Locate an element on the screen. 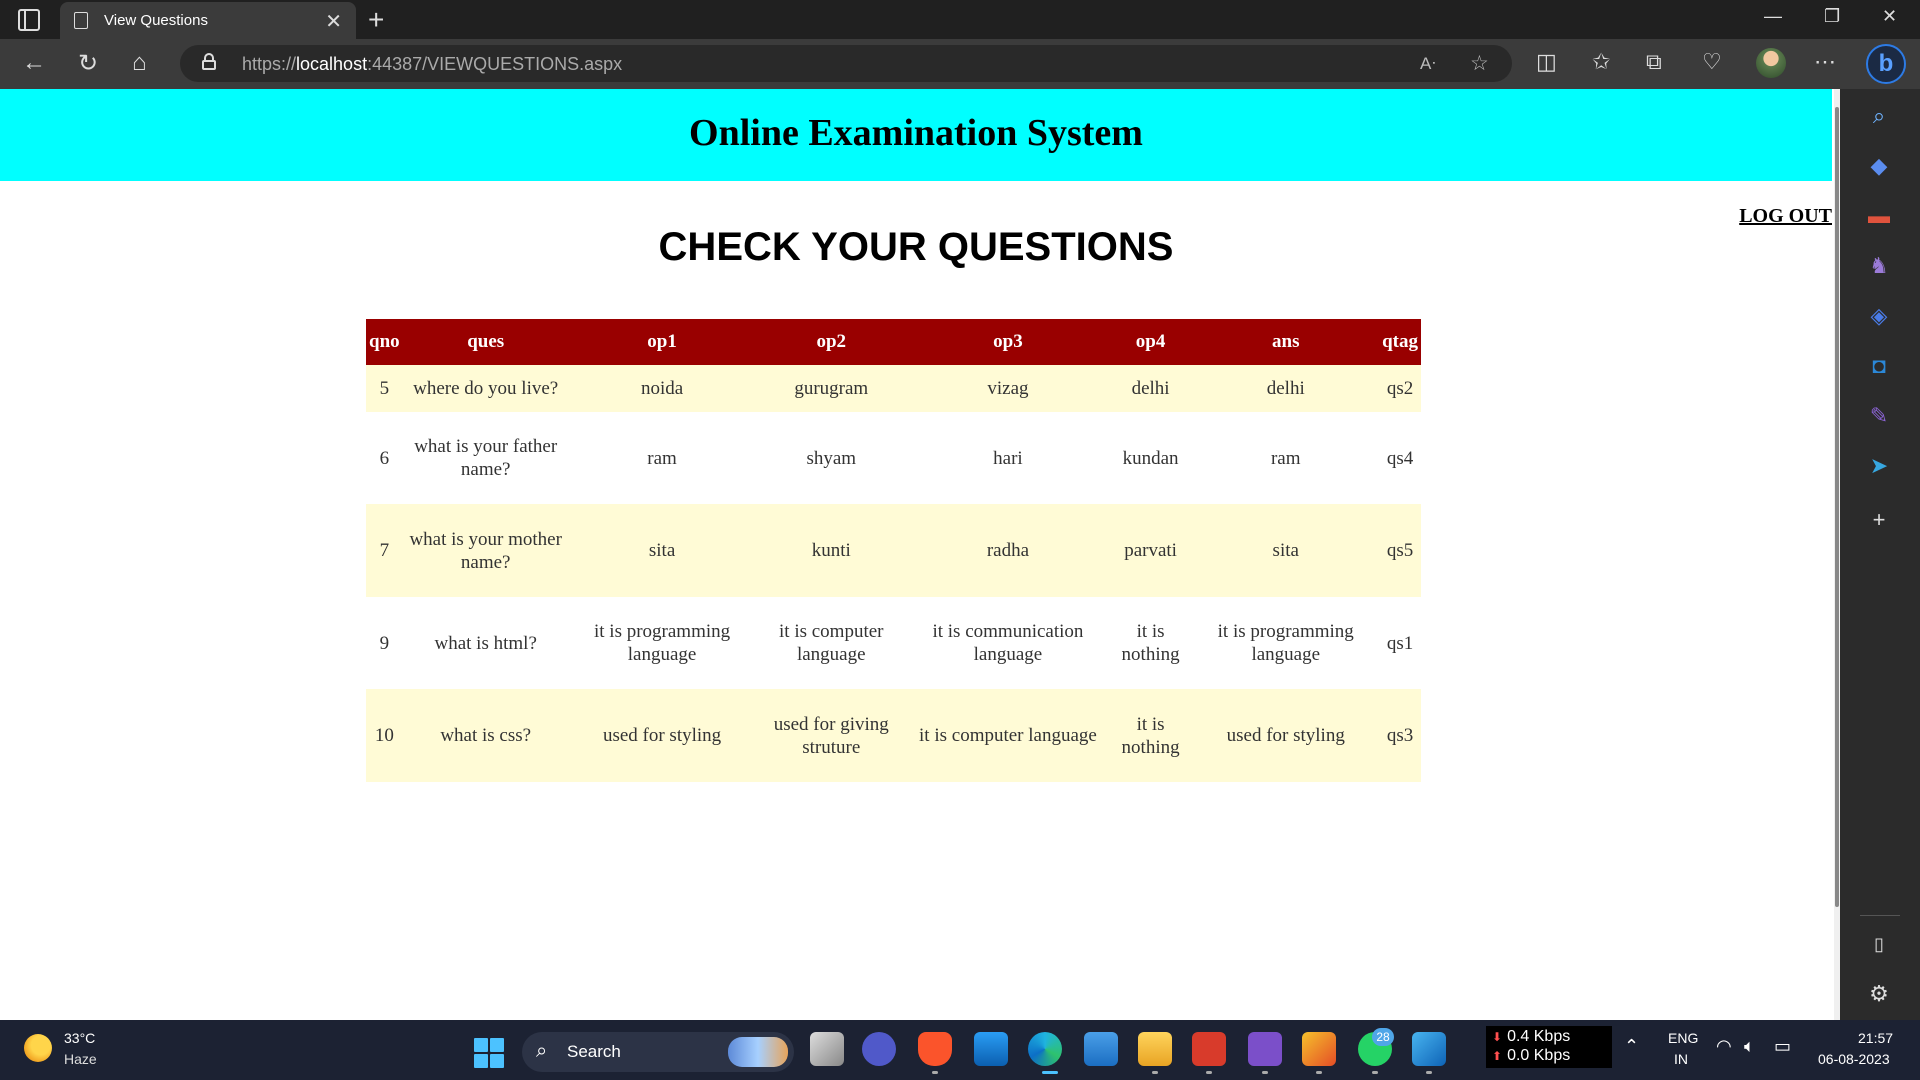 The height and width of the screenshot is (1080, 1920). read-aloud-icon: Aᐧ is located at coordinates (1428, 64).